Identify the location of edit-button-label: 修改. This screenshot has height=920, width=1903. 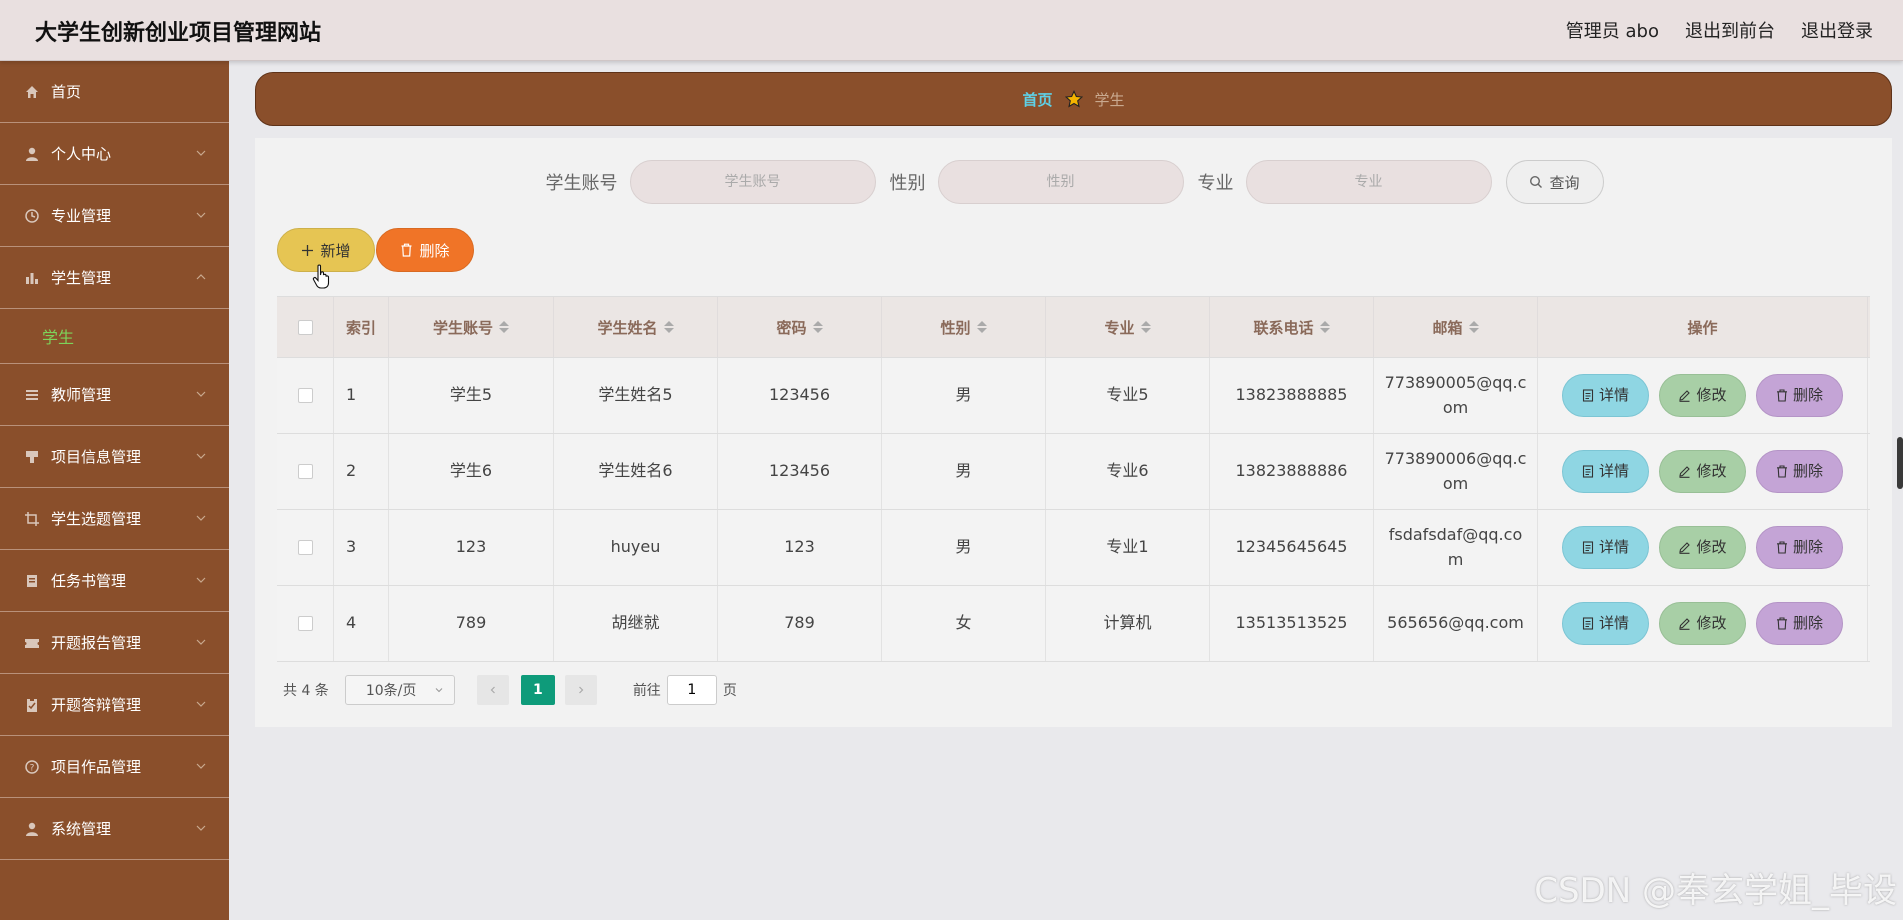
(1711, 394).